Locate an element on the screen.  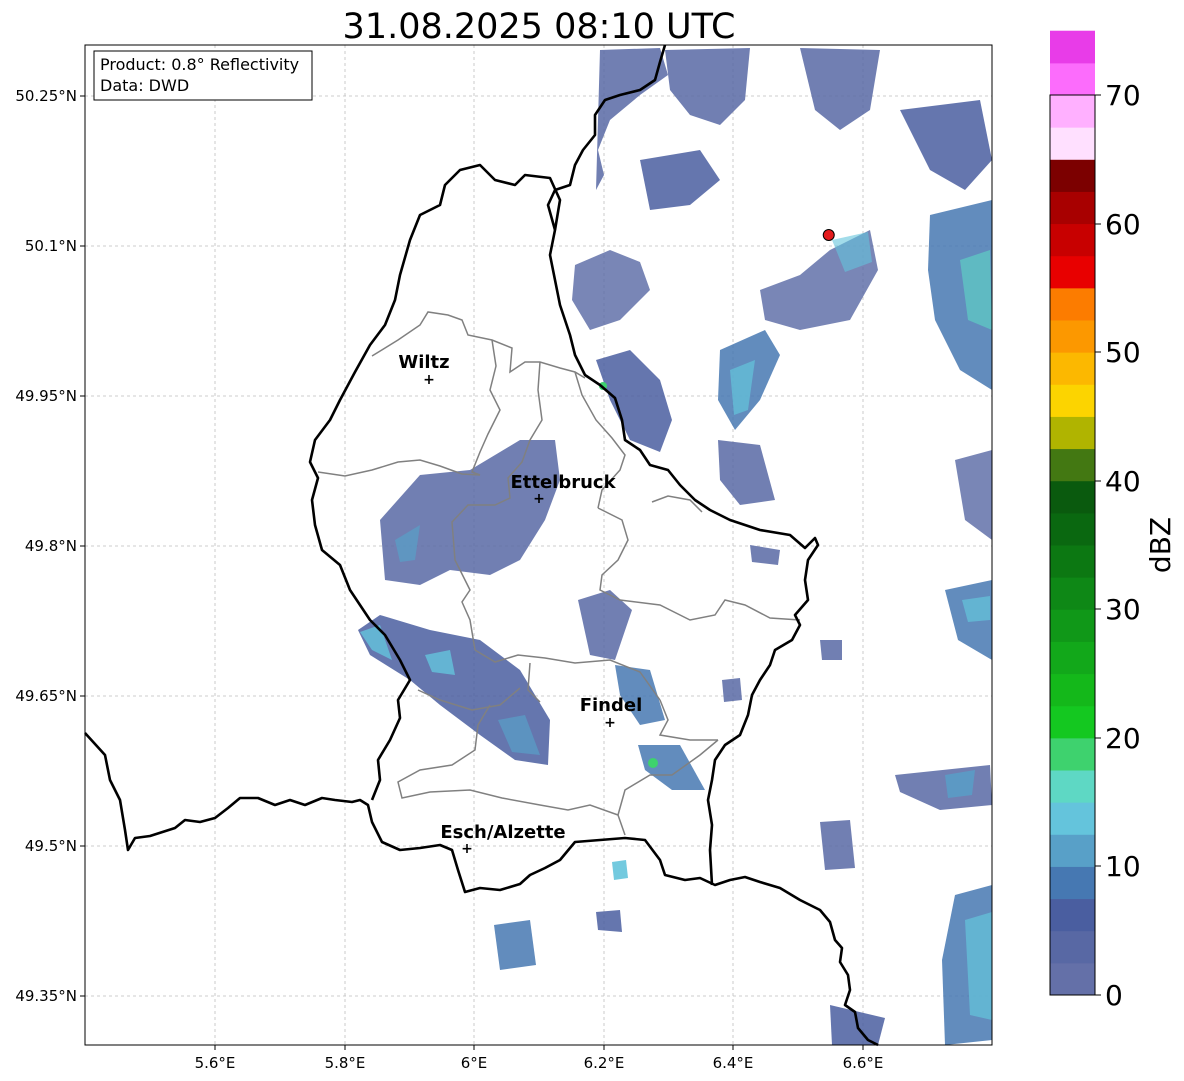
product-info-box: Product: 0.8° Reflectivity Data: DWD is located at coordinates (203, 75).